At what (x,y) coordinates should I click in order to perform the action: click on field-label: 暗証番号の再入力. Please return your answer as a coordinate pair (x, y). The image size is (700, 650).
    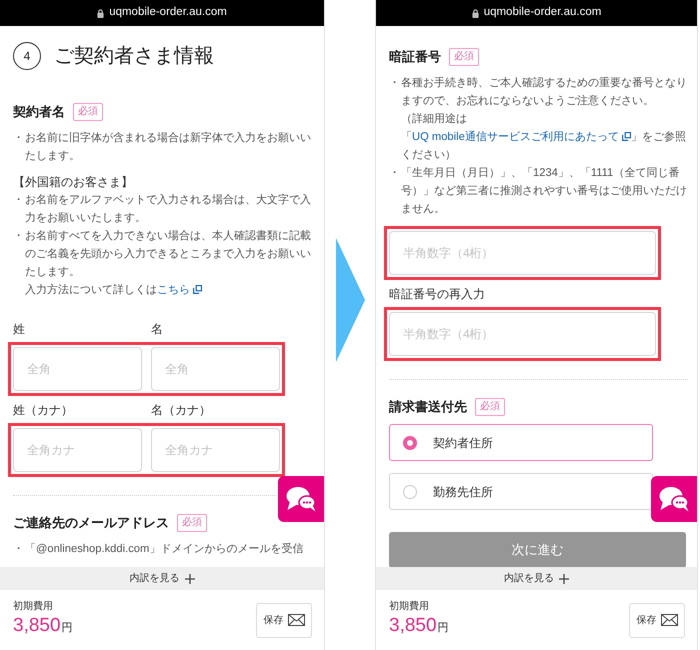
    Looking at the image, I should click on (437, 294).